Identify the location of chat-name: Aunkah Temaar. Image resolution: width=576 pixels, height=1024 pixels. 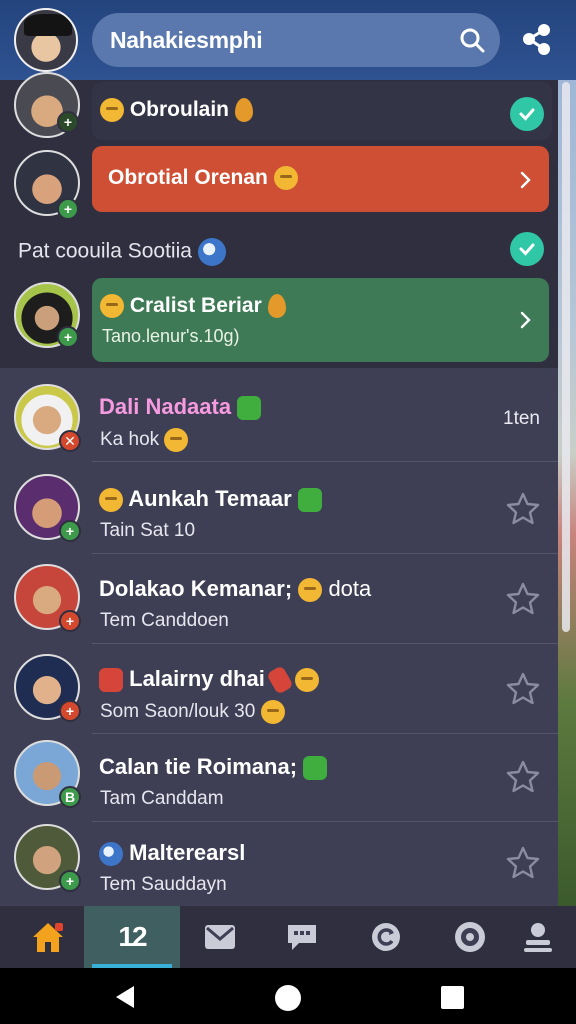
(210, 498).